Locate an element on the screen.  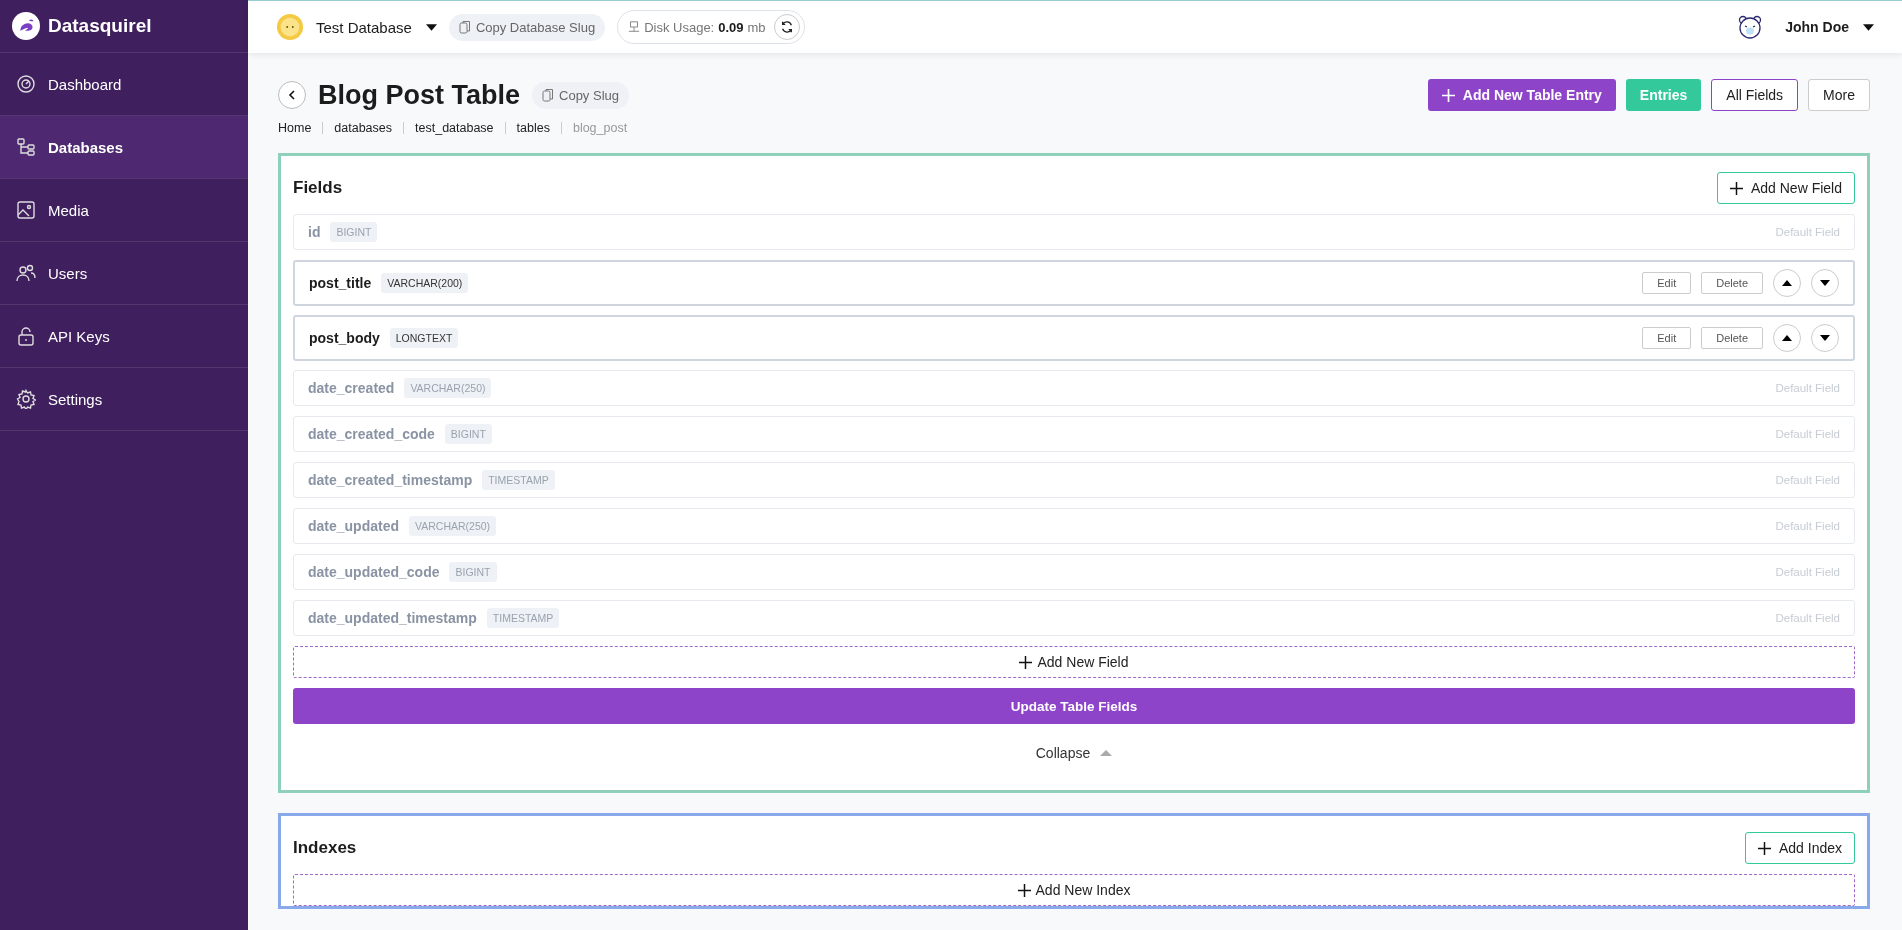
add-index-button: Add Index is located at coordinates (1799, 848).